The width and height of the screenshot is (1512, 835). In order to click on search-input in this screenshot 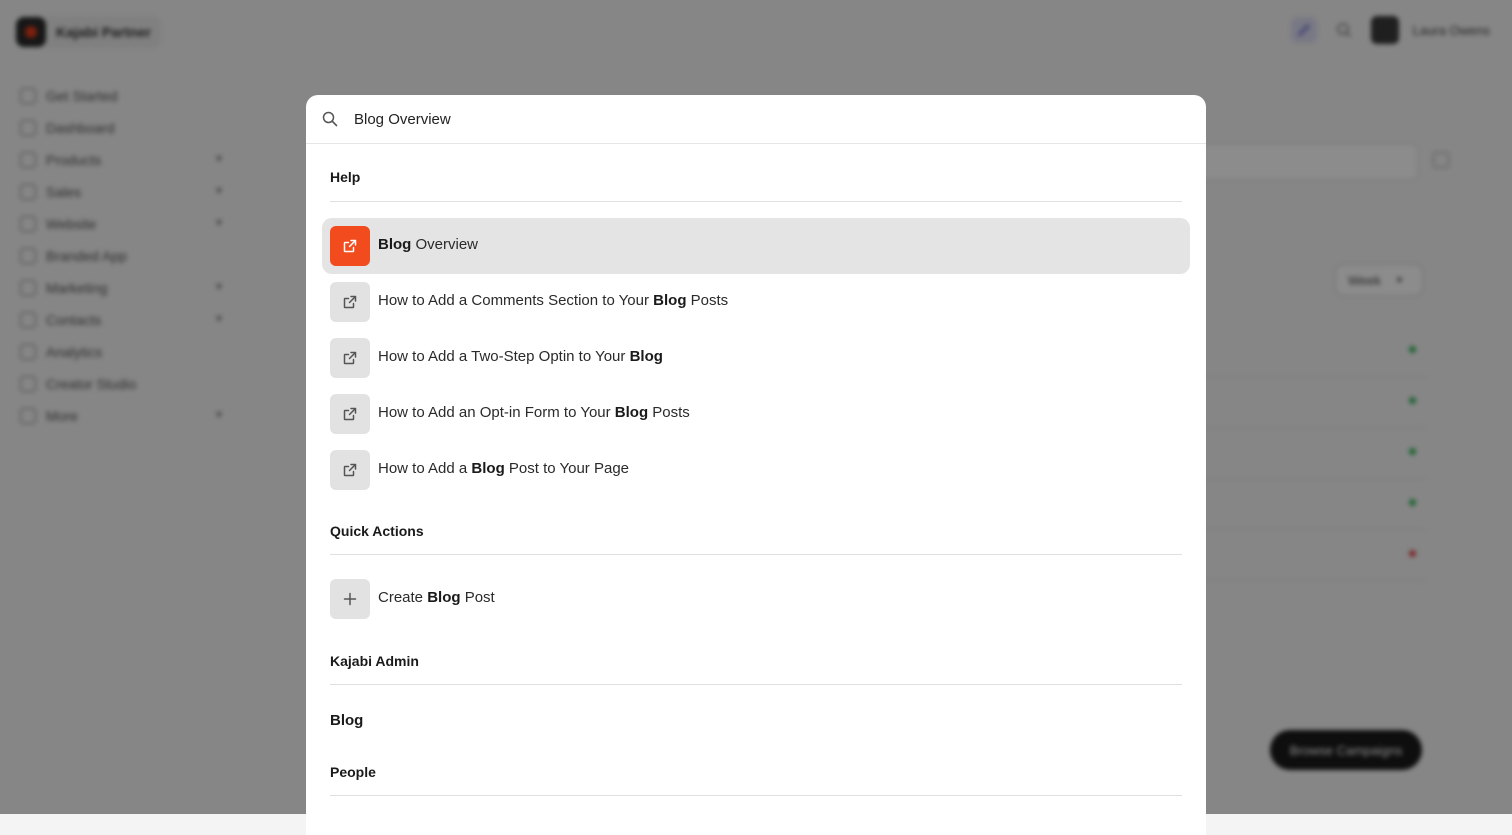, I will do `click(764, 119)`.